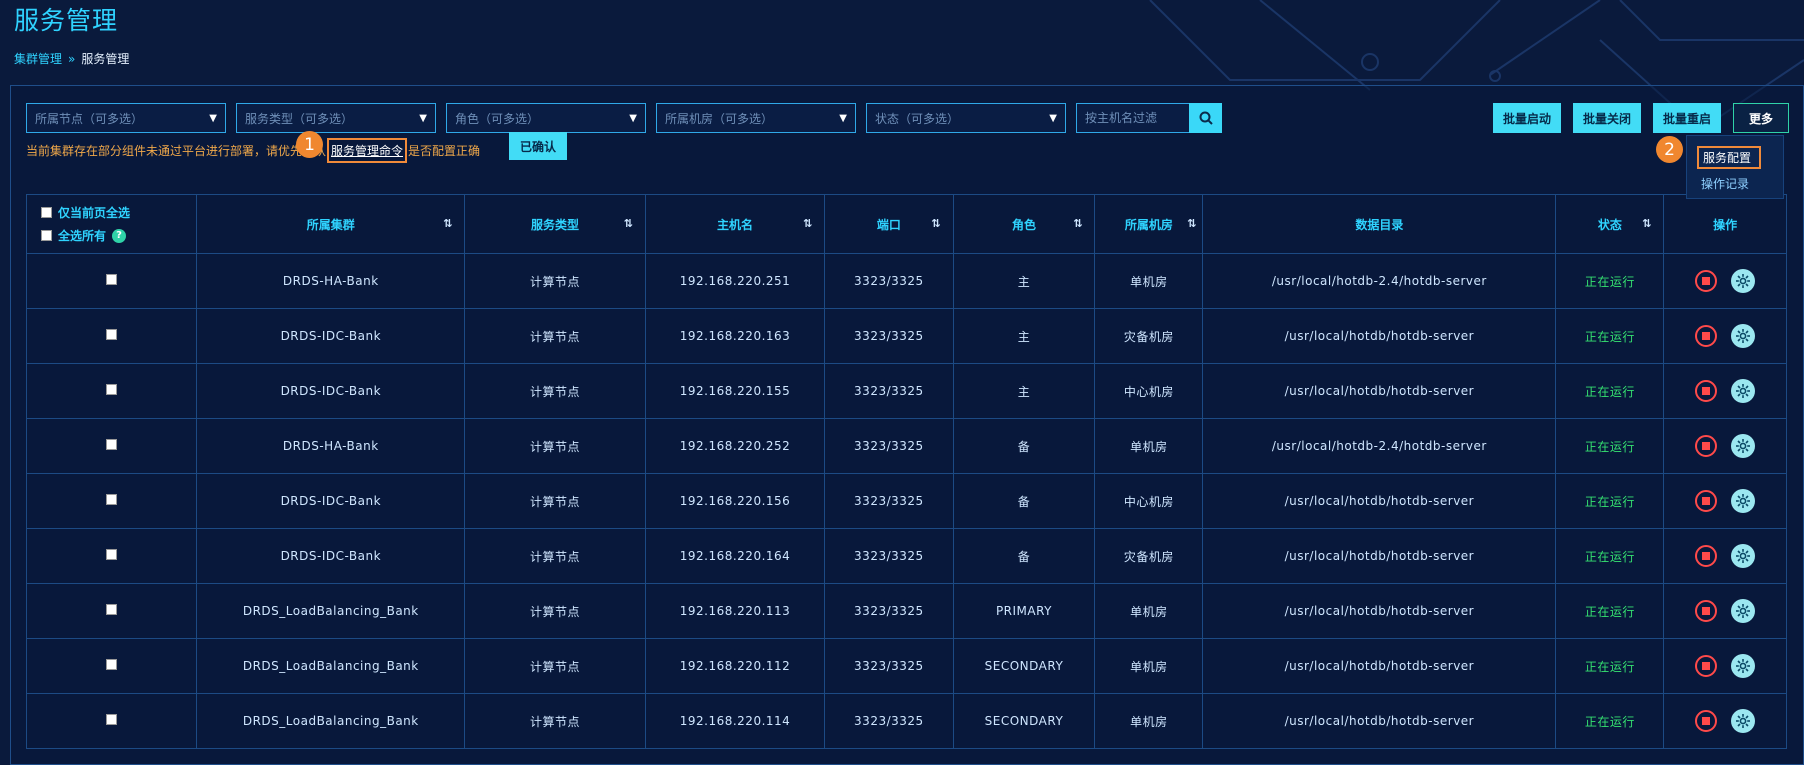 The width and height of the screenshot is (1804, 765). I want to click on col-role: 角色 ⇅, so click(1024, 224).